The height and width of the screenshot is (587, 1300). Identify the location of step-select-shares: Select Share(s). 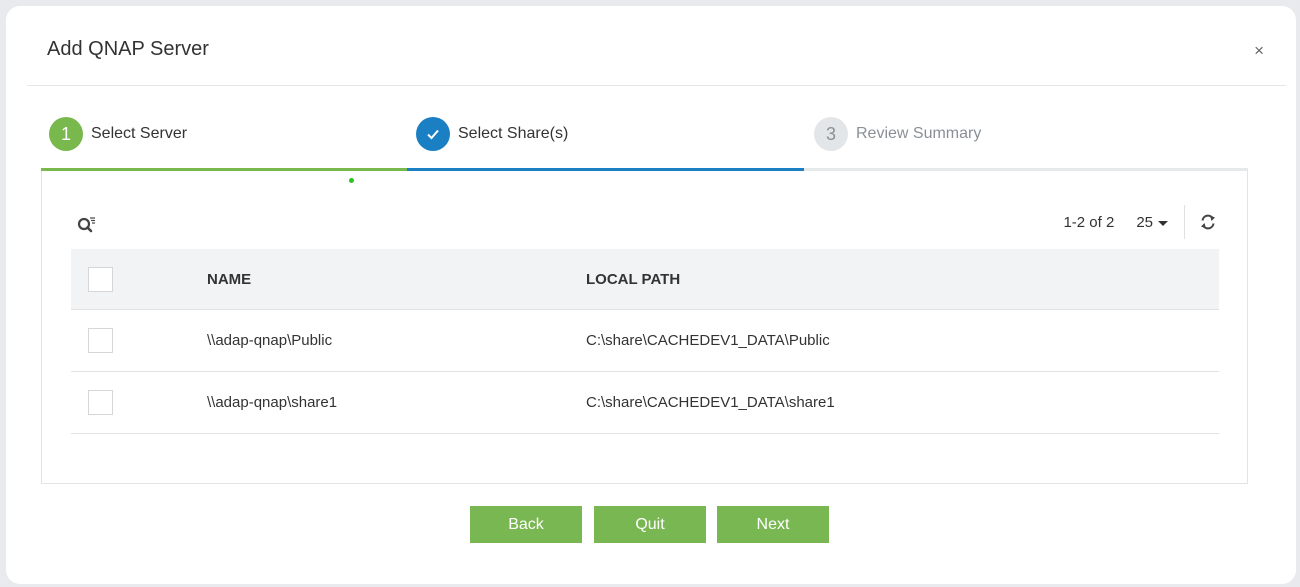
(492, 134).